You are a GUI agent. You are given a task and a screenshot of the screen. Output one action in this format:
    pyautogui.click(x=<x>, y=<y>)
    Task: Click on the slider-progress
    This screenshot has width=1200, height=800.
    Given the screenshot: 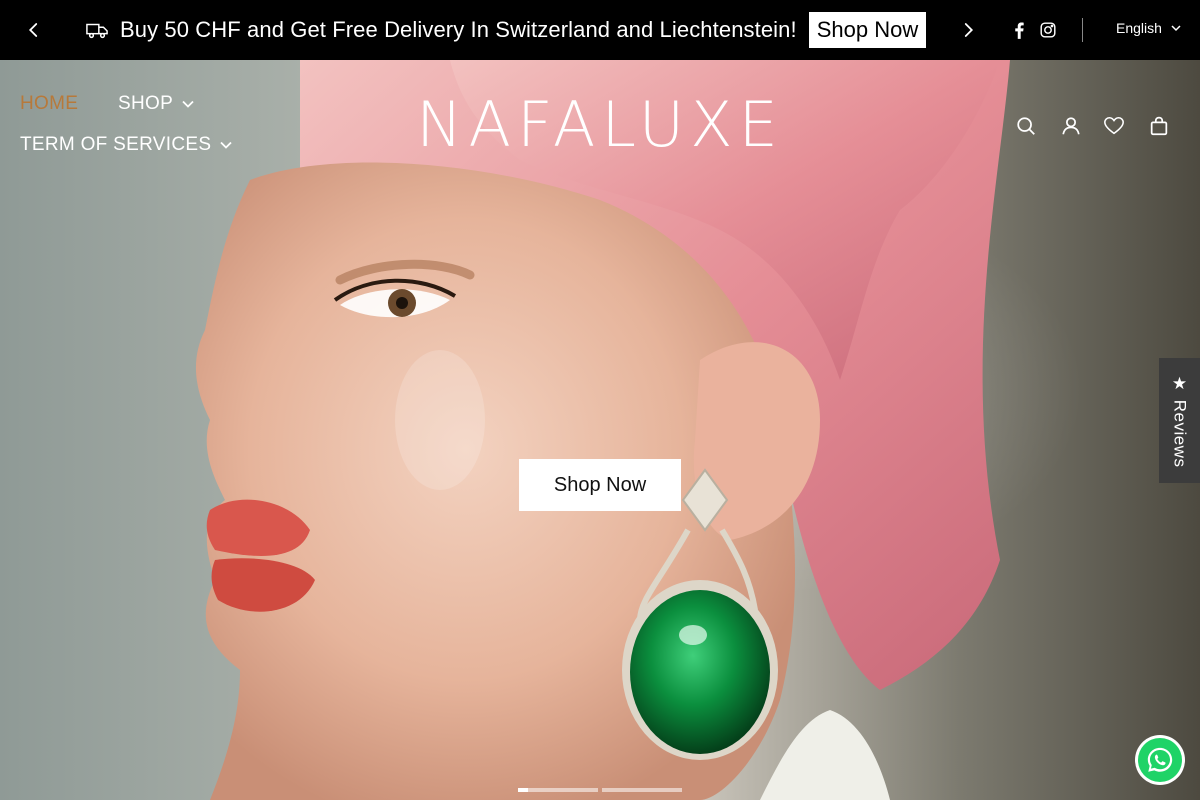 What is the action you would take?
    pyautogui.click(x=523, y=790)
    